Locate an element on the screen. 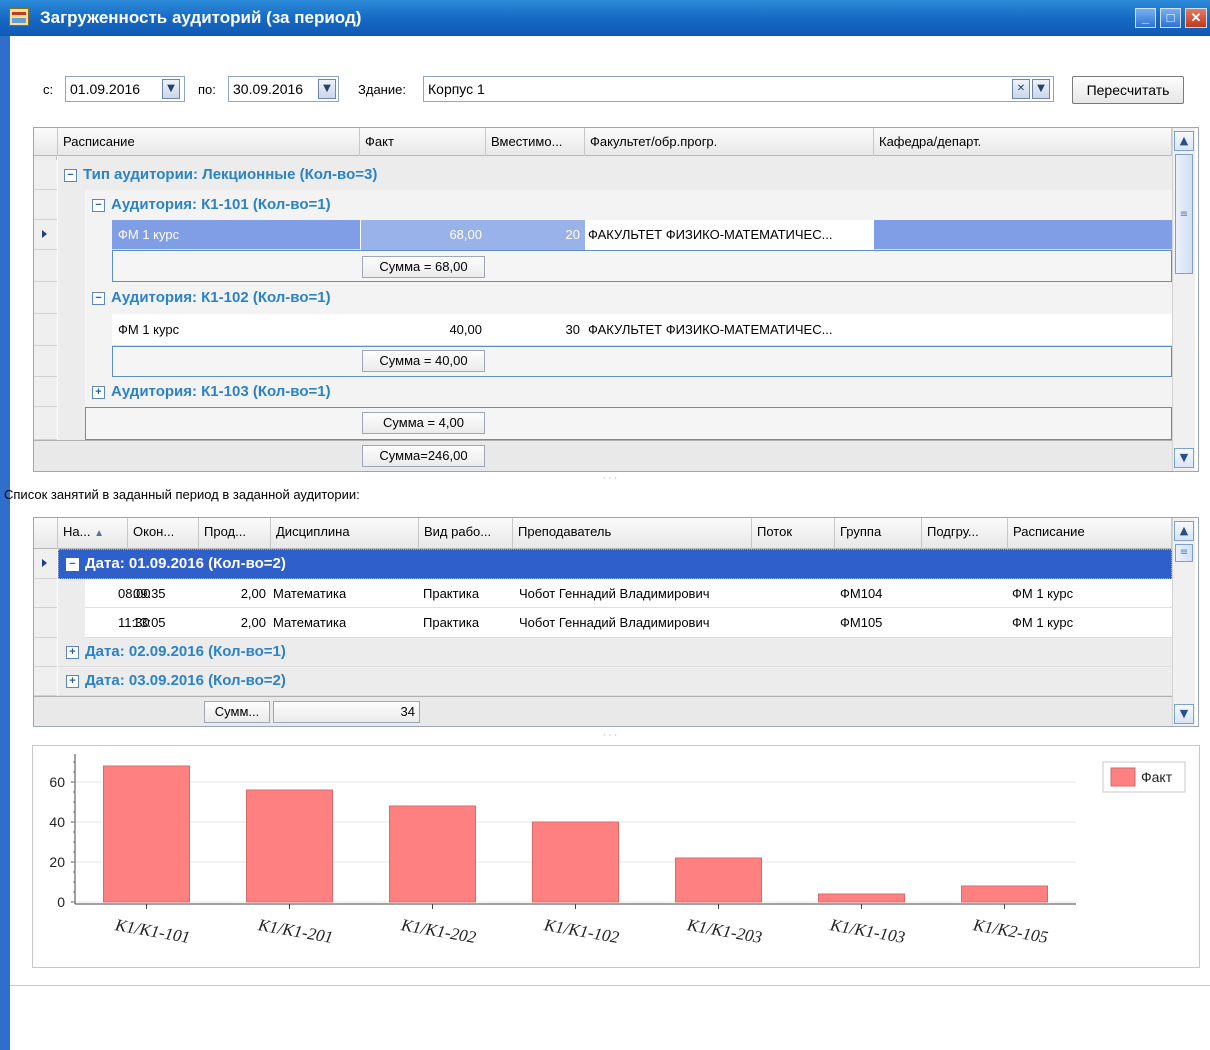 The height and width of the screenshot is (1050, 1210). clear-icon: ✕ is located at coordinates (1021, 89).